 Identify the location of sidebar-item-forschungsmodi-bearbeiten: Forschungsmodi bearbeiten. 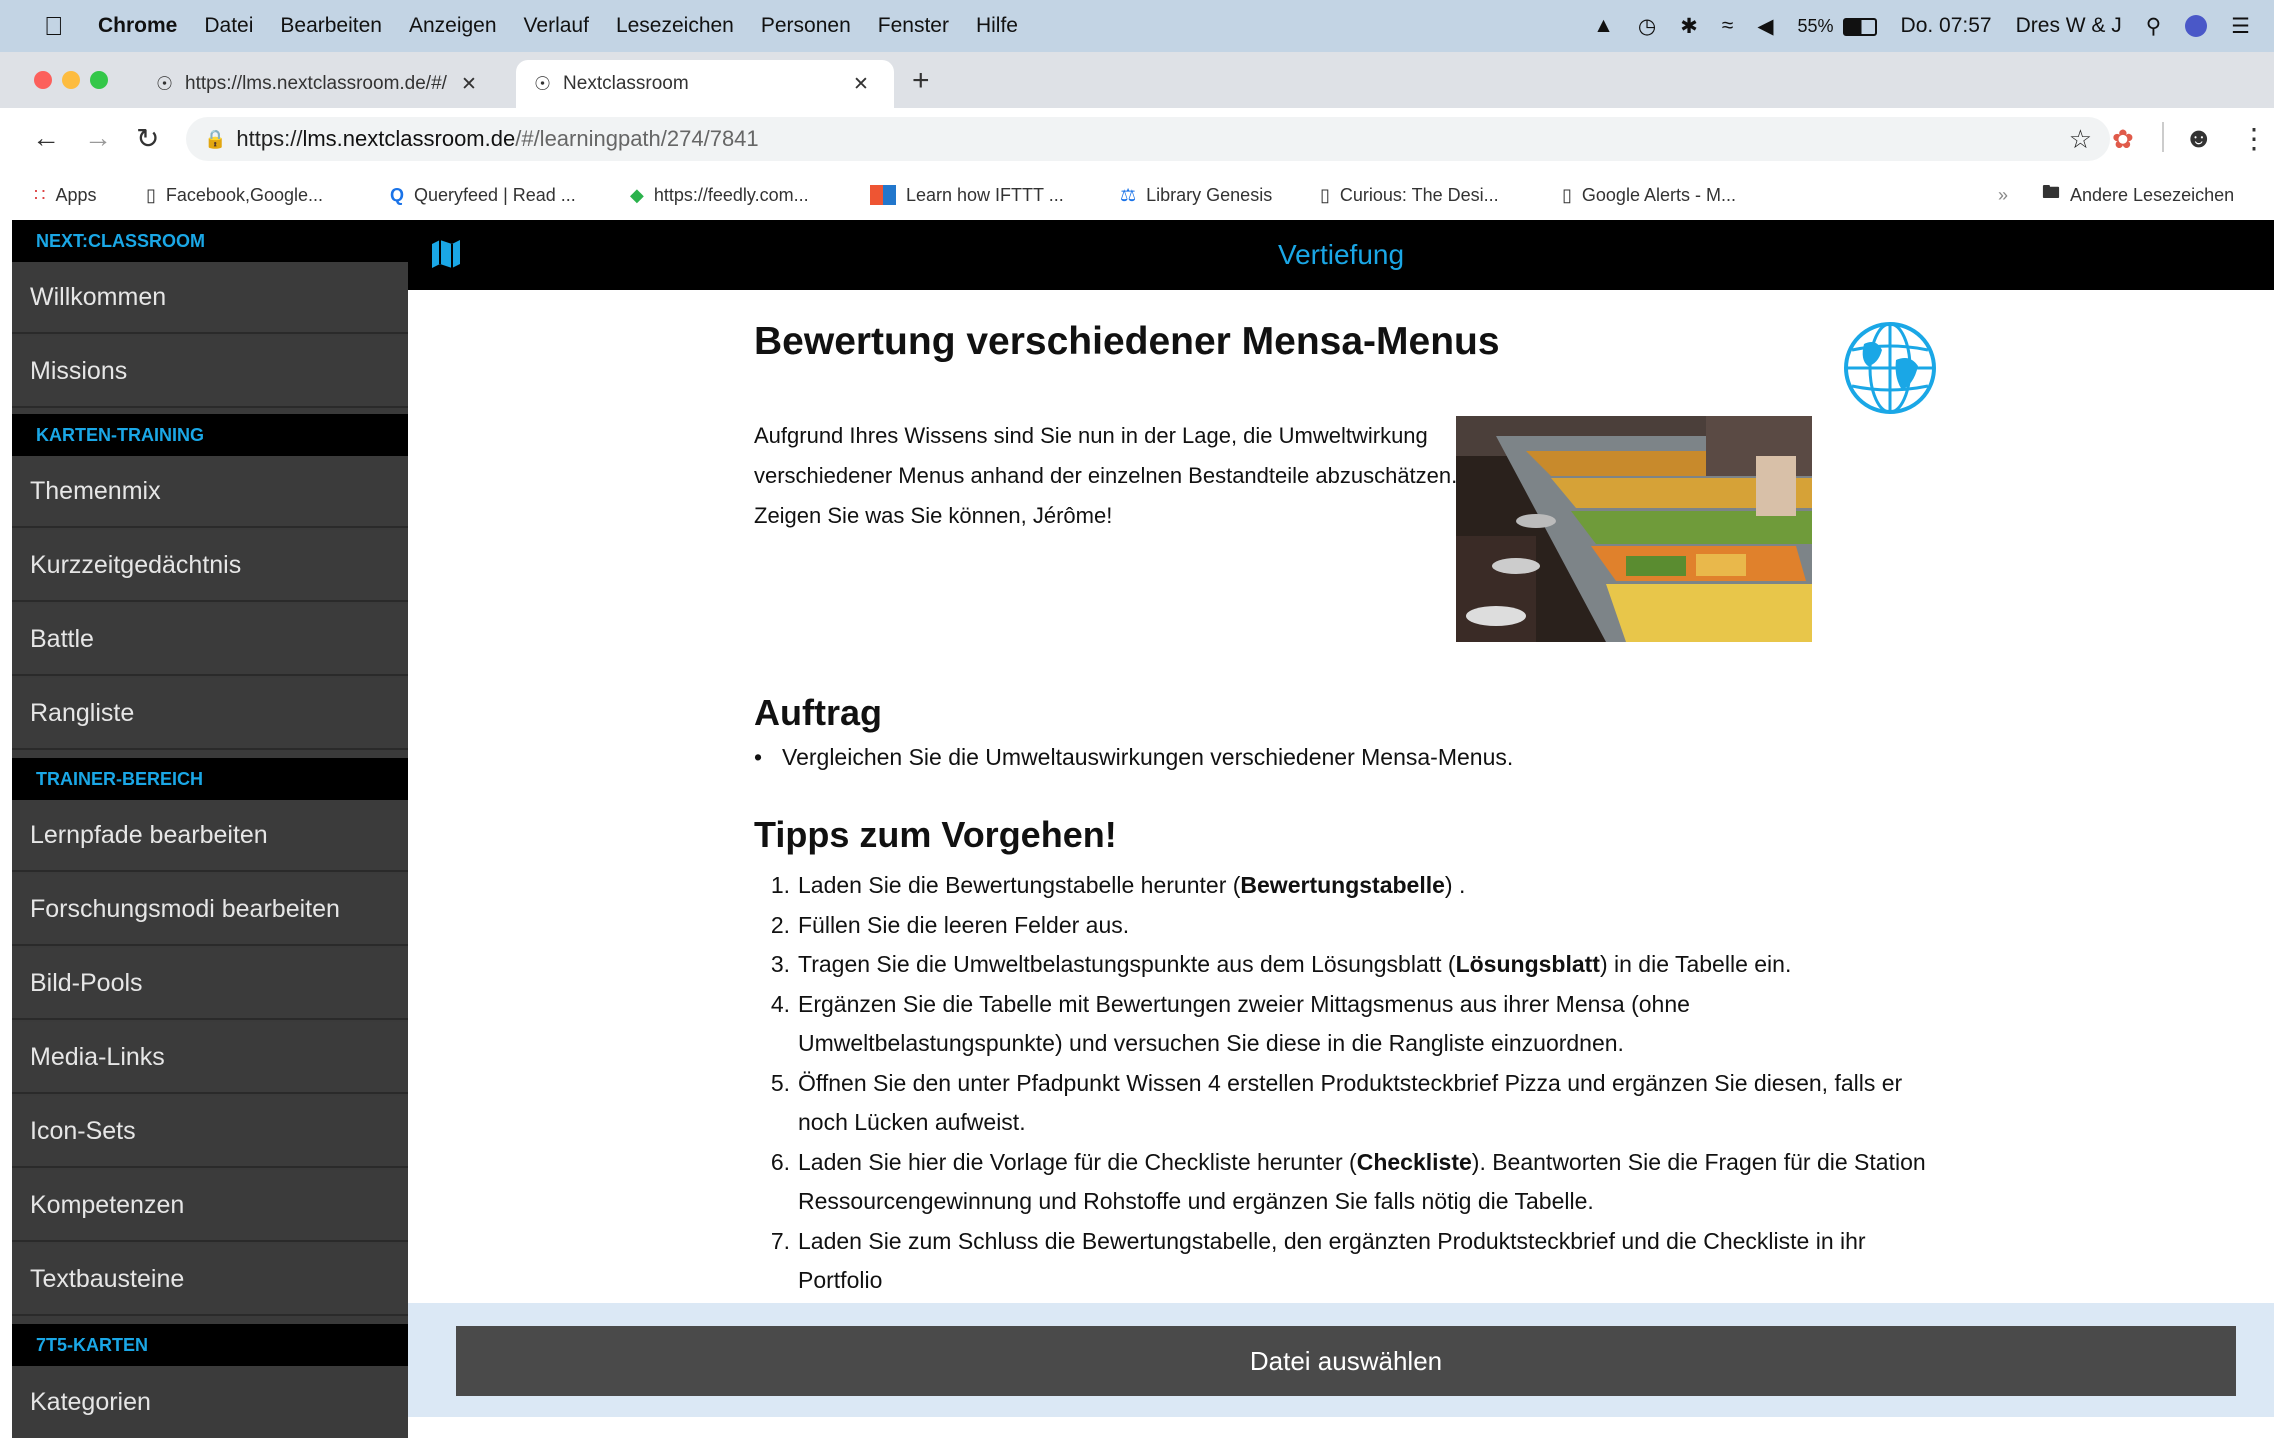
(210, 910).